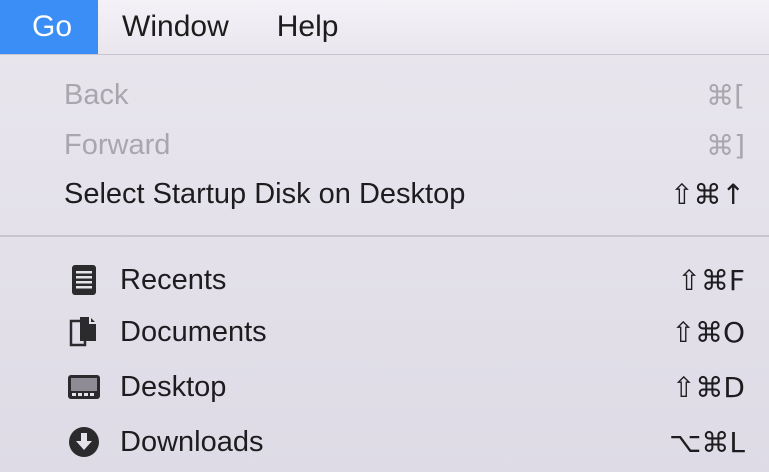 This screenshot has height=472, width=769. I want to click on menu-item-select-startup-disk-shortcut: ⇧⌘↑, so click(707, 194).